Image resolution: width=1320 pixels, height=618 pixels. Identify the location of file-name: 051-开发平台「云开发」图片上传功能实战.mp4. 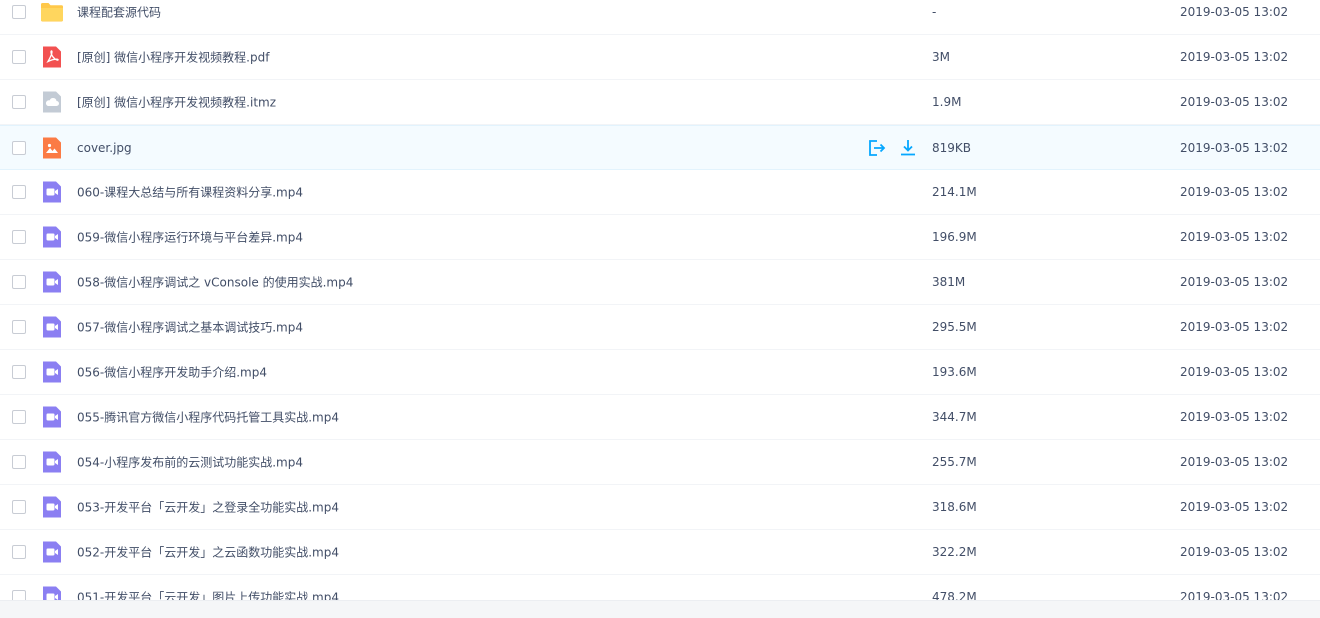
(208, 595).